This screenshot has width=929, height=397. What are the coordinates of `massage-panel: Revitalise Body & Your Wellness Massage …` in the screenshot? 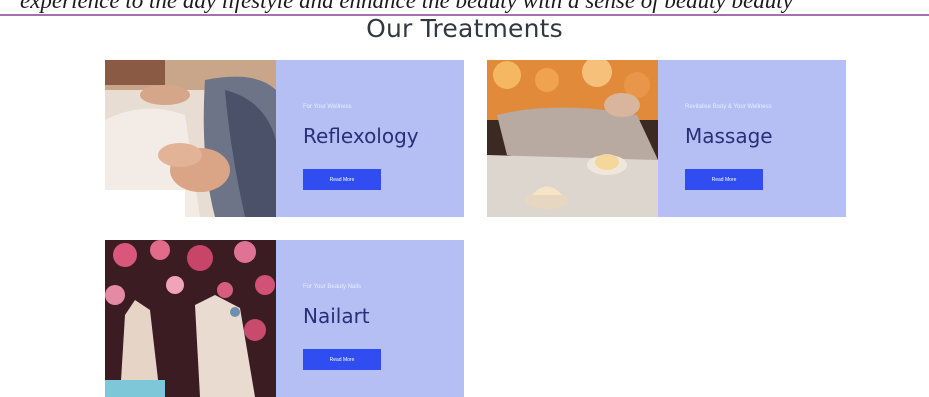 It's located at (752, 138).